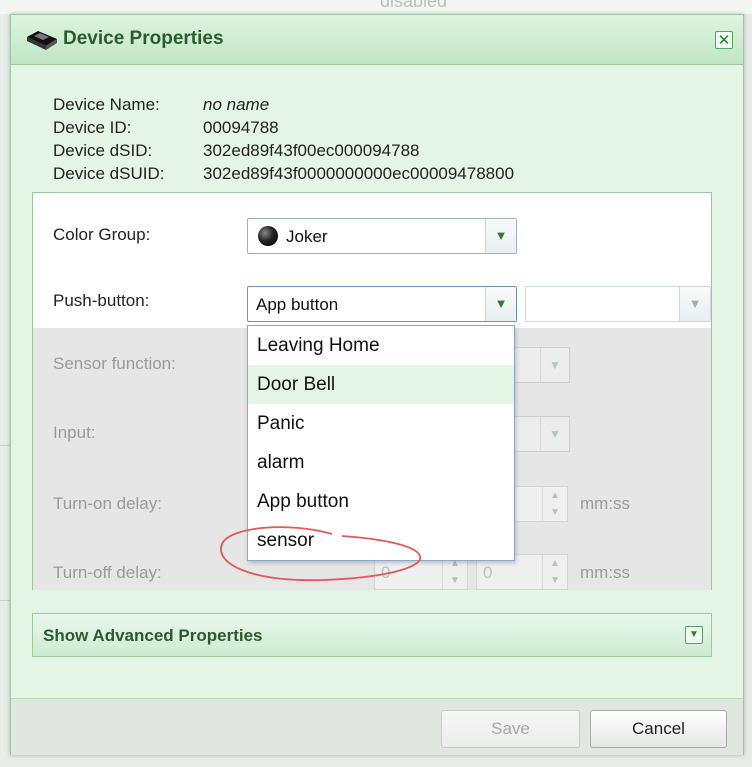  What do you see at coordinates (618, 304) in the screenshot?
I see `push-button-secondary-select: ▼` at bounding box center [618, 304].